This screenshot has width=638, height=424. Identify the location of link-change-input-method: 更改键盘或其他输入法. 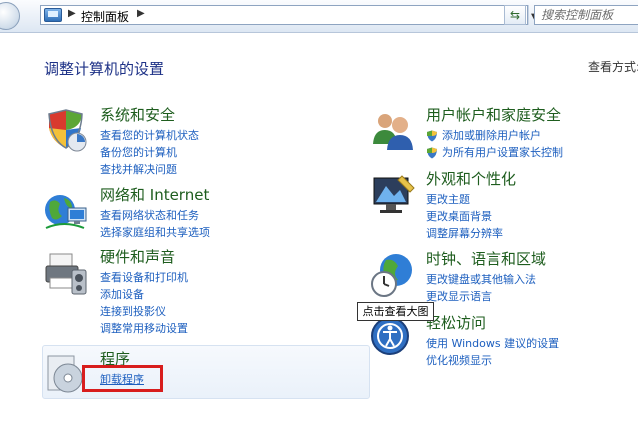
(481, 279).